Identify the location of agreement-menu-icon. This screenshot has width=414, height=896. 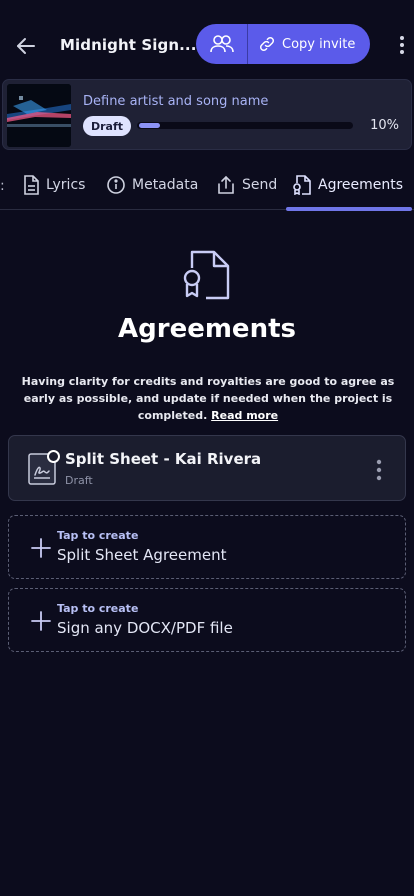
(379, 470).